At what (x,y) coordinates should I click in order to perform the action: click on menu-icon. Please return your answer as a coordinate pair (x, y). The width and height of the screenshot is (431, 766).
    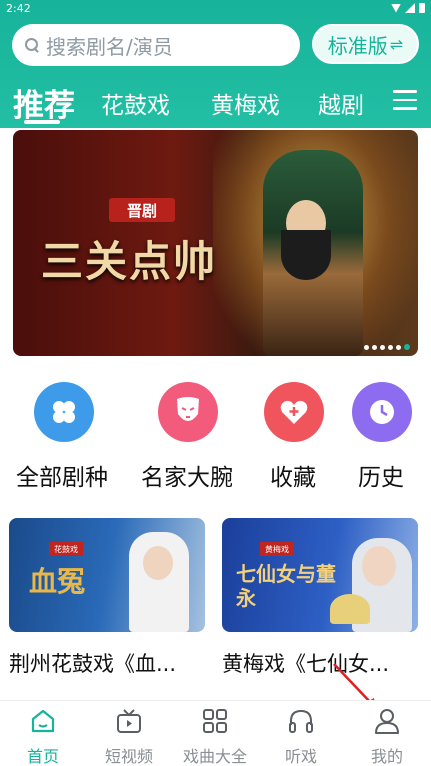
    Looking at the image, I should click on (405, 100).